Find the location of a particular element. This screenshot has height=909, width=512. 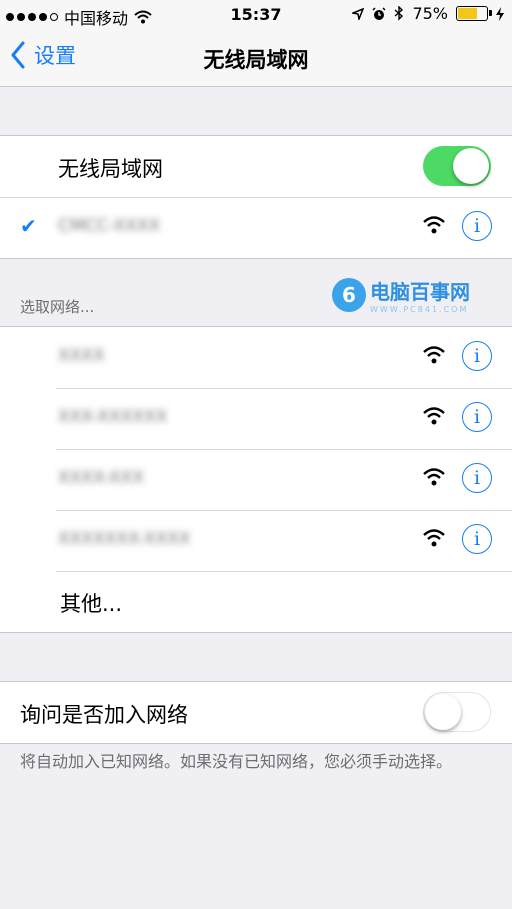

network-name: XXXX is located at coordinates (81, 356).